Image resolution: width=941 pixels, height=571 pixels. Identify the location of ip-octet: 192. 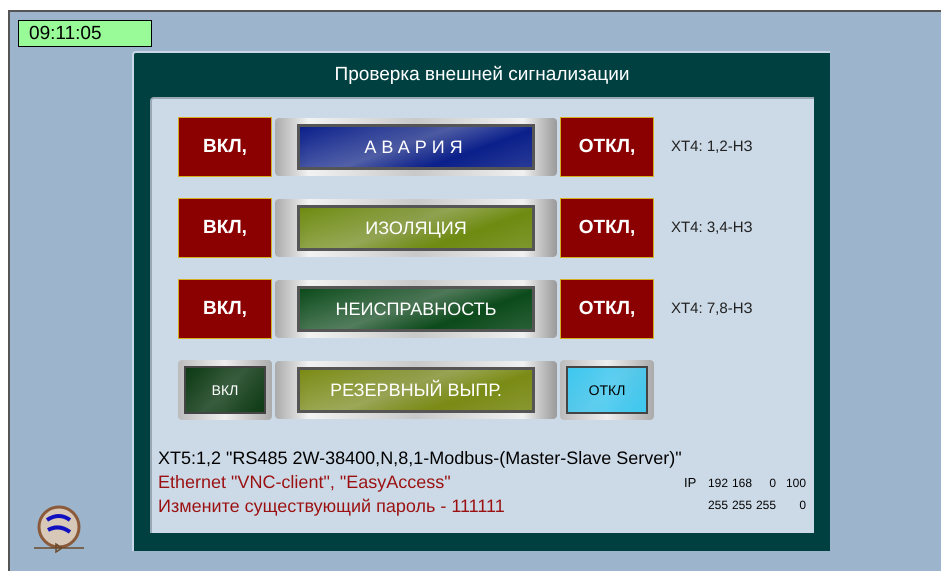
(717, 483).